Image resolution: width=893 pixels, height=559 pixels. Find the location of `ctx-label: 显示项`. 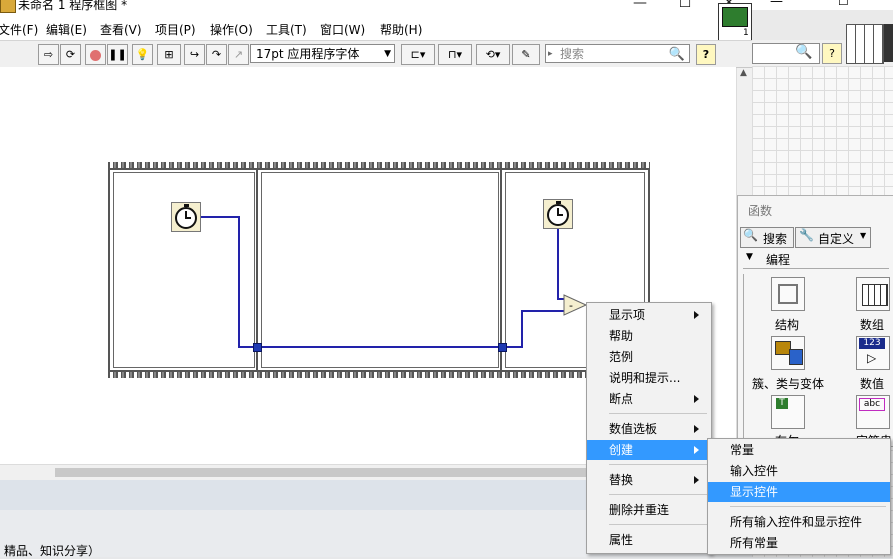

ctx-label: 显示项 is located at coordinates (627, 315).